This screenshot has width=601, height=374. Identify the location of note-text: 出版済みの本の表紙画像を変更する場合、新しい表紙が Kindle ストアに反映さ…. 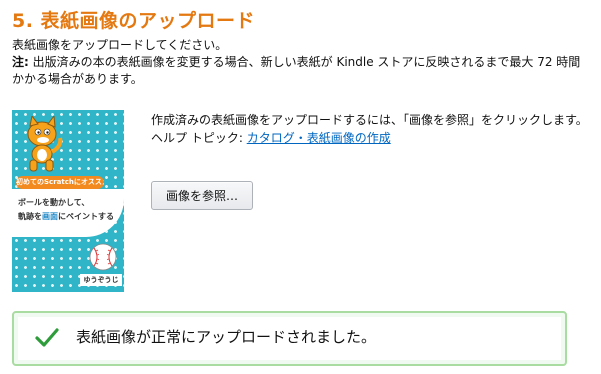
(296, 70).